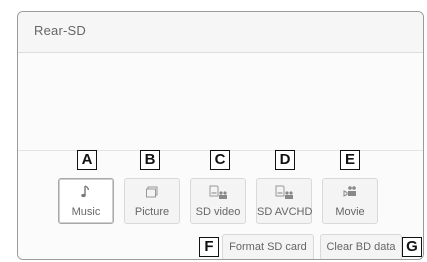 The image size is (427, 262). Describe the element at coordinates (60, 30) in the screenshot. I see `page-title: Rear-SD` at that location.